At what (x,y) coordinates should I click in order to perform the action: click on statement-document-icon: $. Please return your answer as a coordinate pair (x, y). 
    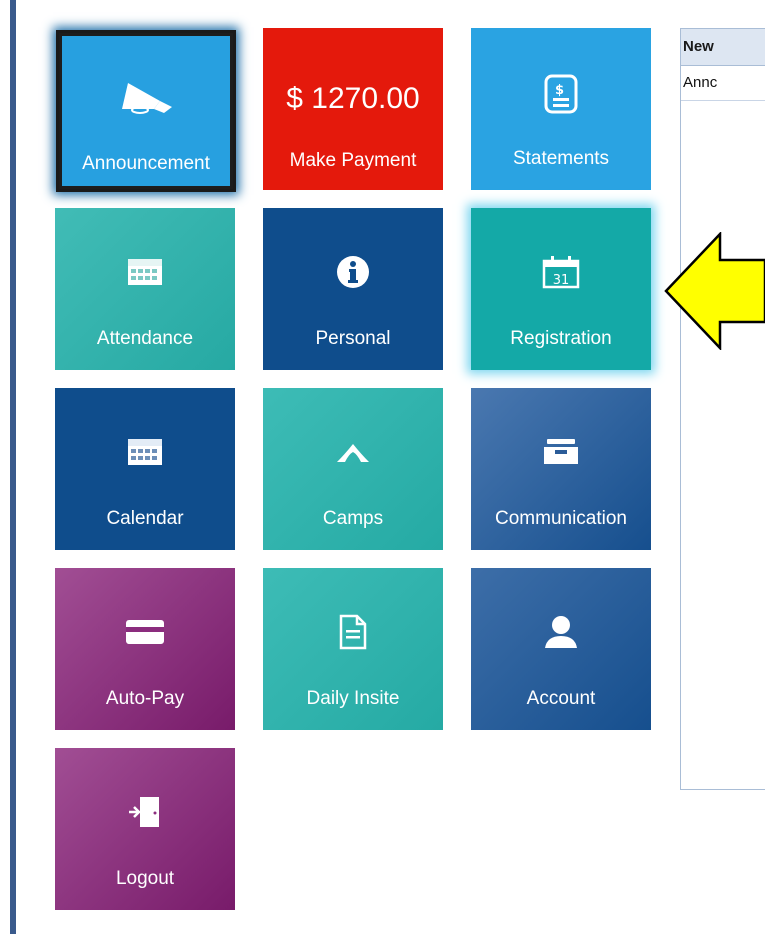
    Looking at the image, I should click on (561, 94).